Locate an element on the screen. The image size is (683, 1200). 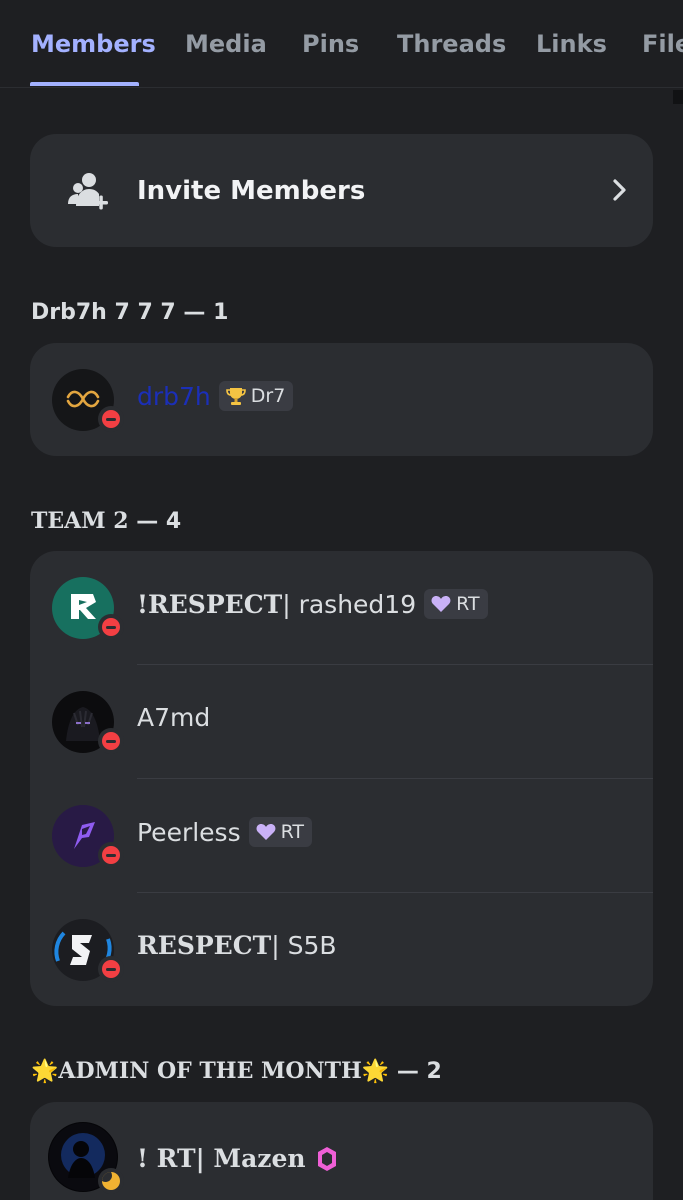
role-name: TEAM 2 is located at coordinates (80, 521).